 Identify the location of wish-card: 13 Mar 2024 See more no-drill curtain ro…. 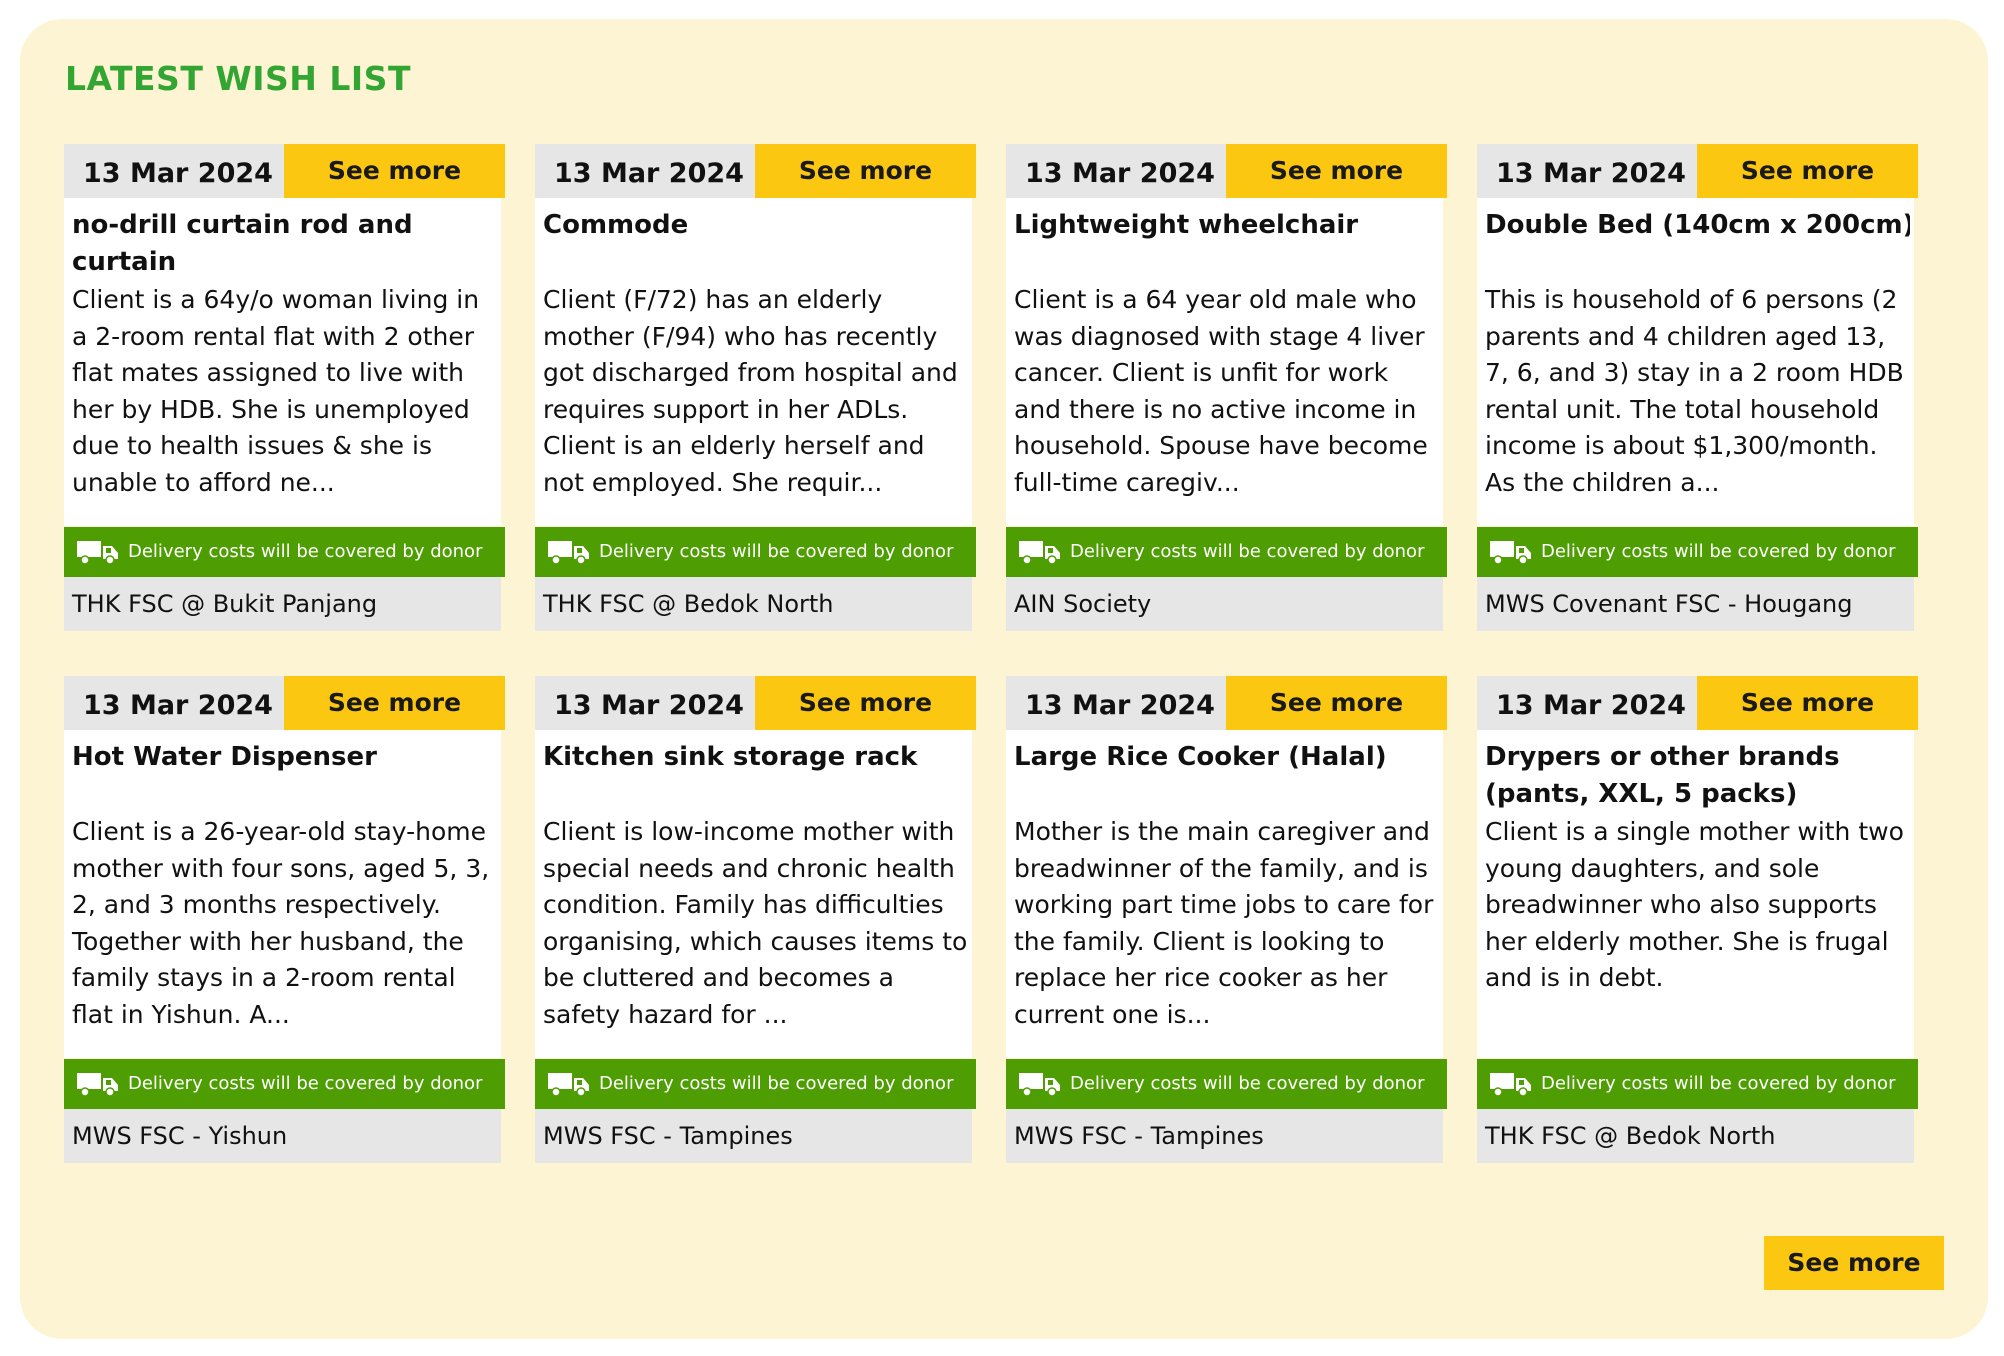
(284, 387).